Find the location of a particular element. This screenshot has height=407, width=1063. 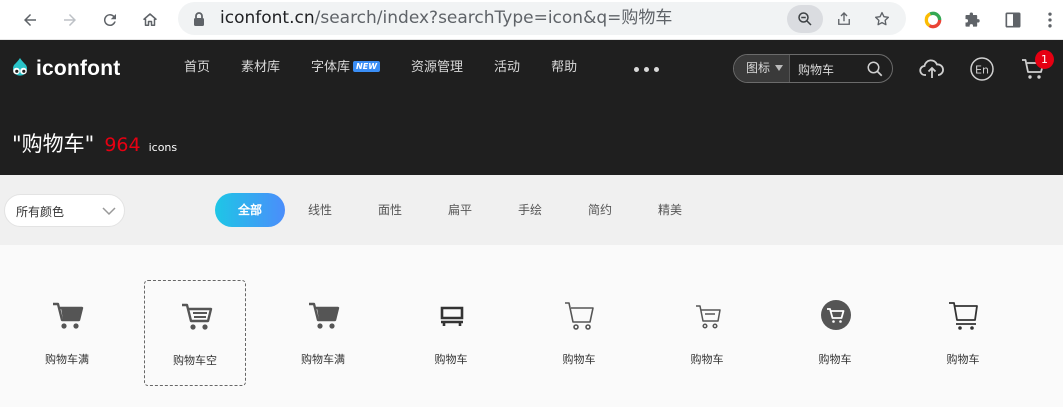

search-summary: "购物车" 964 icons is located at coordinates (94, 143).